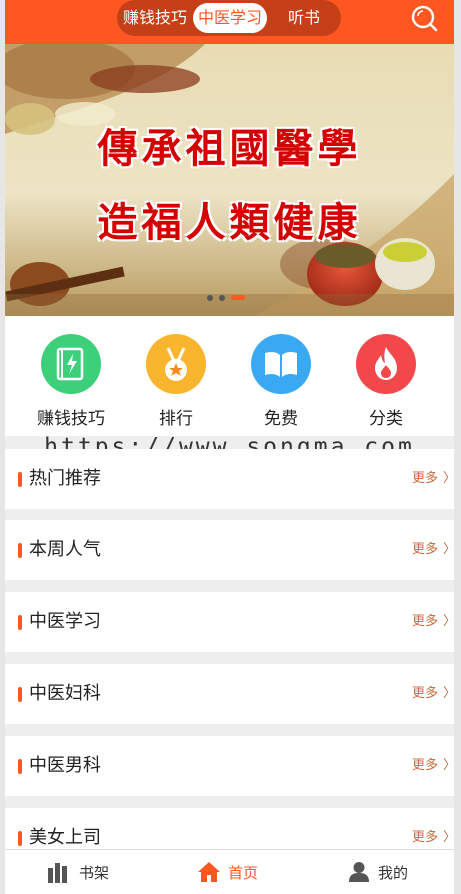 The image size is (461, 894). Describe the element at coordinates (281, 364) in the screenshot. I see `open-book-icon` at that location.